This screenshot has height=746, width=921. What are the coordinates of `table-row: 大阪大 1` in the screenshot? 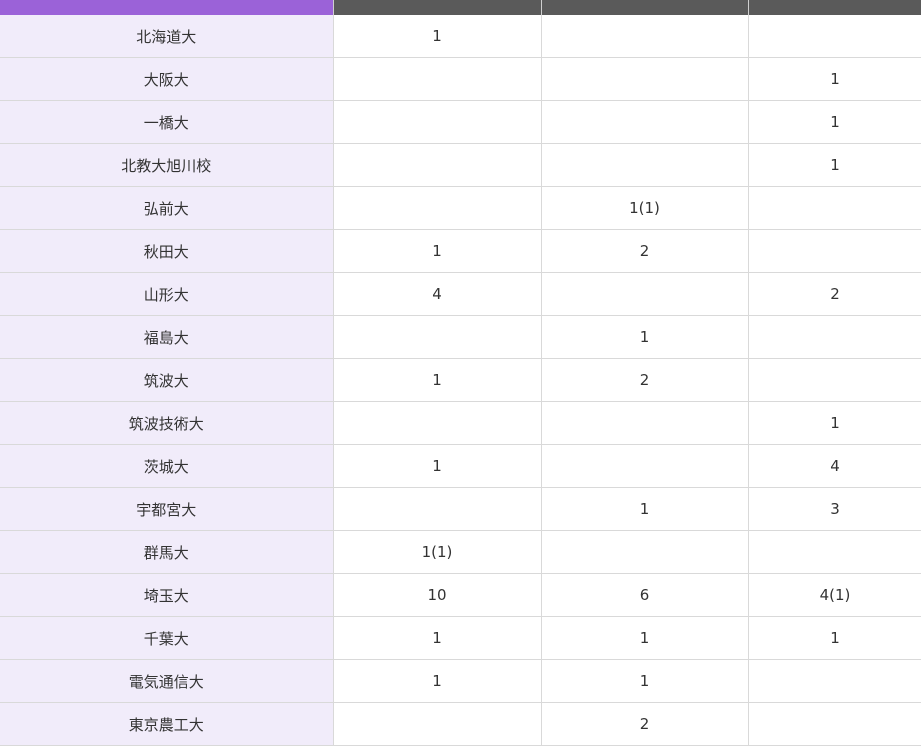 It's located at (460, 79).